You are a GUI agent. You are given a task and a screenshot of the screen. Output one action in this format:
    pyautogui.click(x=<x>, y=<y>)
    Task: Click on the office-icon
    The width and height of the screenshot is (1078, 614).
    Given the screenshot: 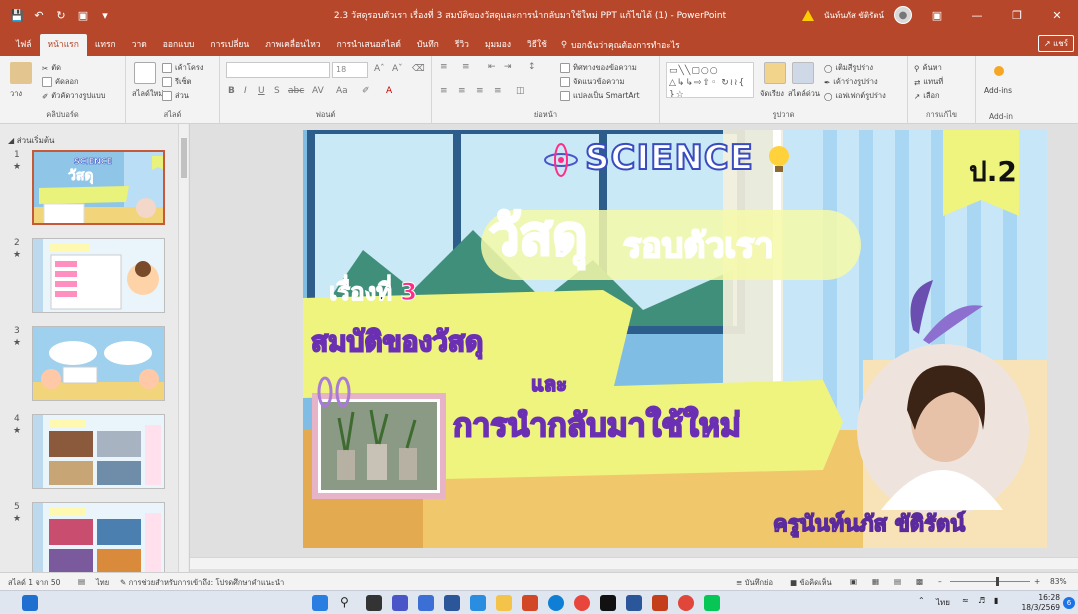 What is the action you would take?
    pyautogui.click(x=530, y=603)
    